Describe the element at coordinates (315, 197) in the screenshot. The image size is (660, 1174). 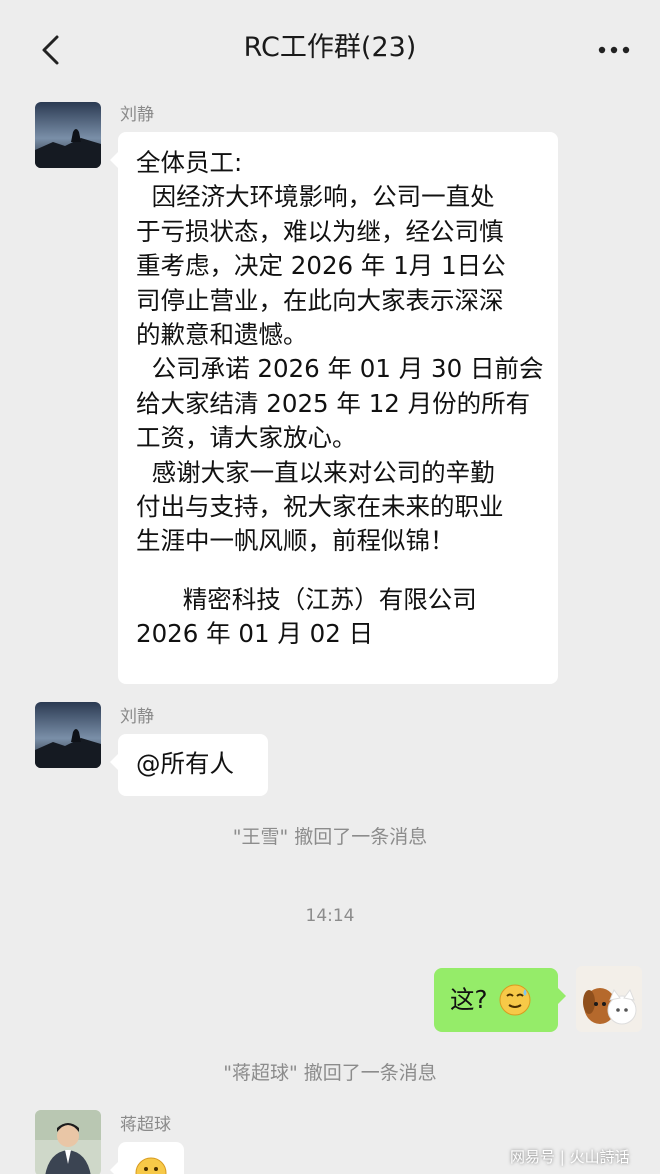
I see `notice-line: 因经济大环境影响，公司一直处` at that location.